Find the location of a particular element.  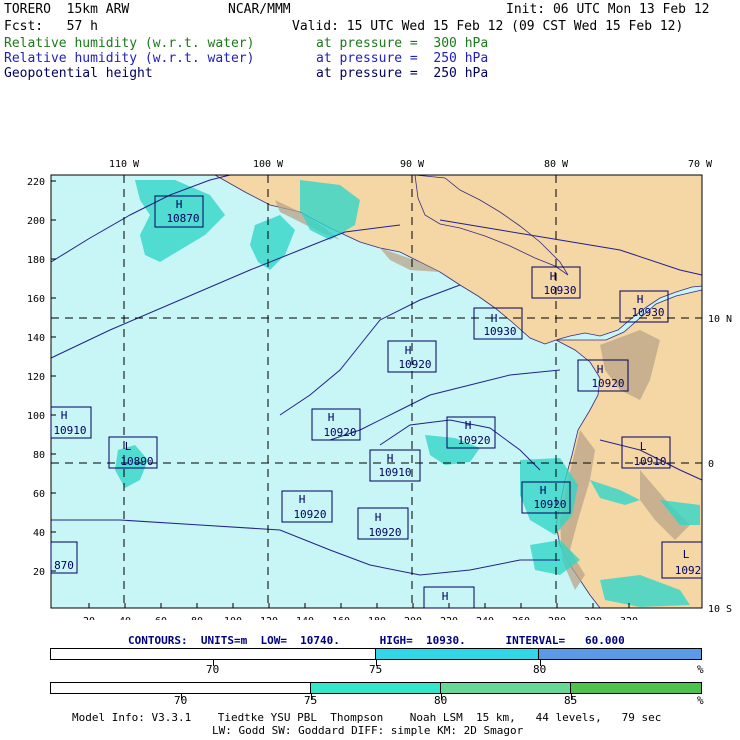

field-level-rh300: at pressure = 300 hPa is located at coordinates (402, 43).